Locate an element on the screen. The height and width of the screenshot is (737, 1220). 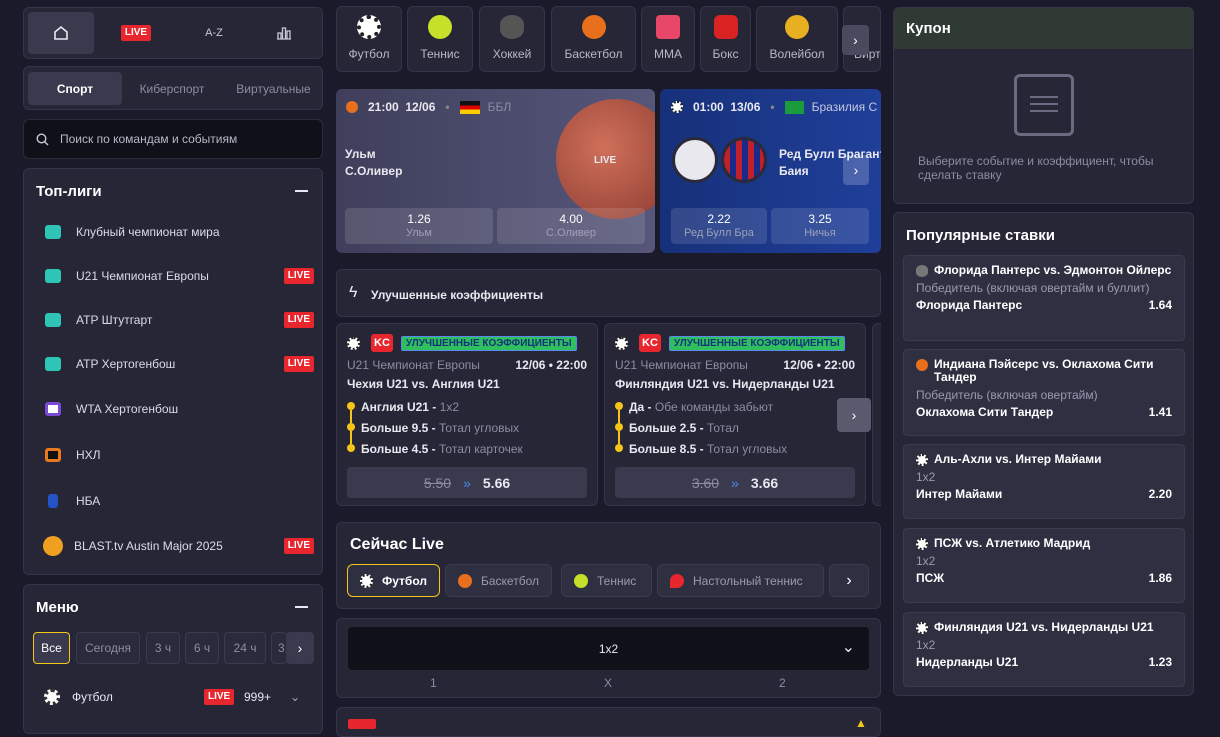
boosted-odd-button: 5.50» 5.66 is located at coordinates (467, 482).